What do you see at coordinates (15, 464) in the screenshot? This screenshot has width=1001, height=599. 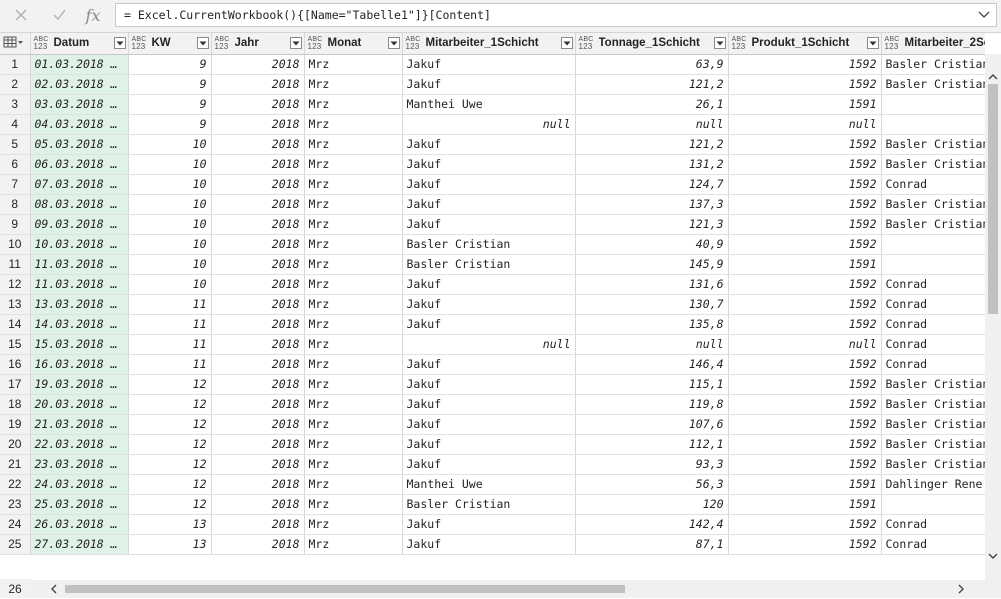 I see `row-number: 21` at bounding box center [15, 464].